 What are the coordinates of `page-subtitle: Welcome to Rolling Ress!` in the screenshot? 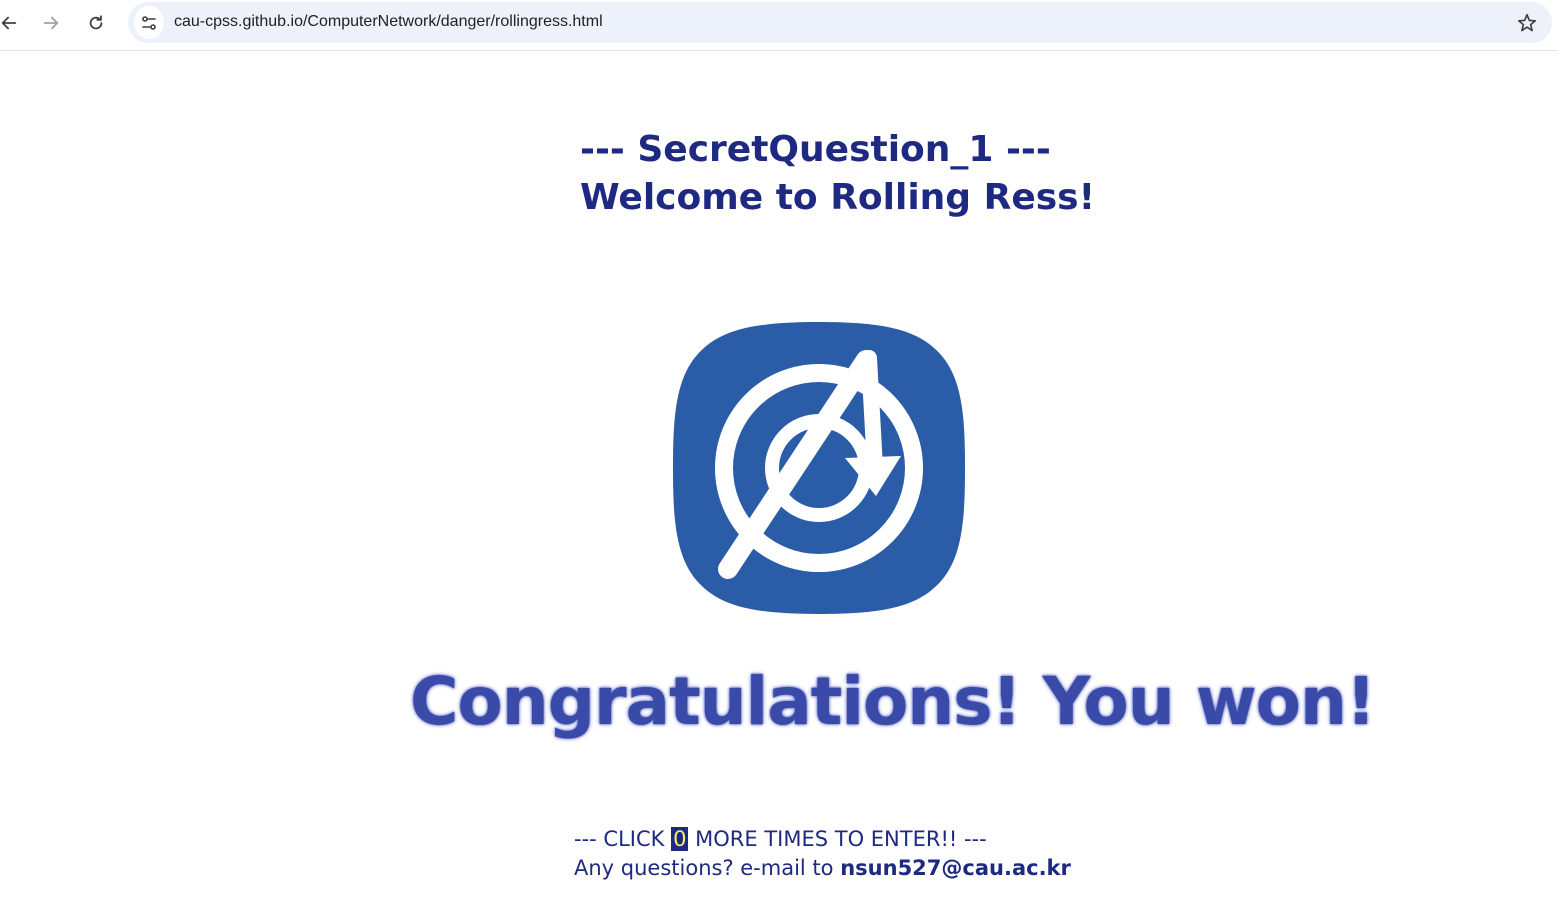 It's located at (838, 197).